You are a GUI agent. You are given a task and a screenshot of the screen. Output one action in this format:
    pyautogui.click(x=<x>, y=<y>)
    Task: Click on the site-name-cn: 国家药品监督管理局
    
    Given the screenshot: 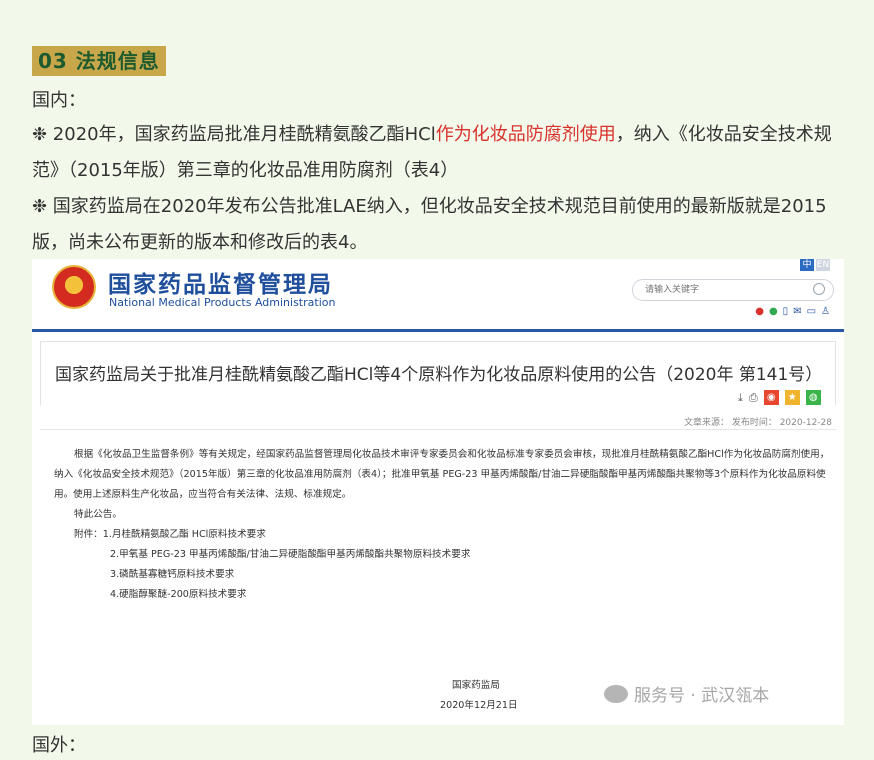 What is the action you would take?
    pyautogui.click(x=220, y=285)
    